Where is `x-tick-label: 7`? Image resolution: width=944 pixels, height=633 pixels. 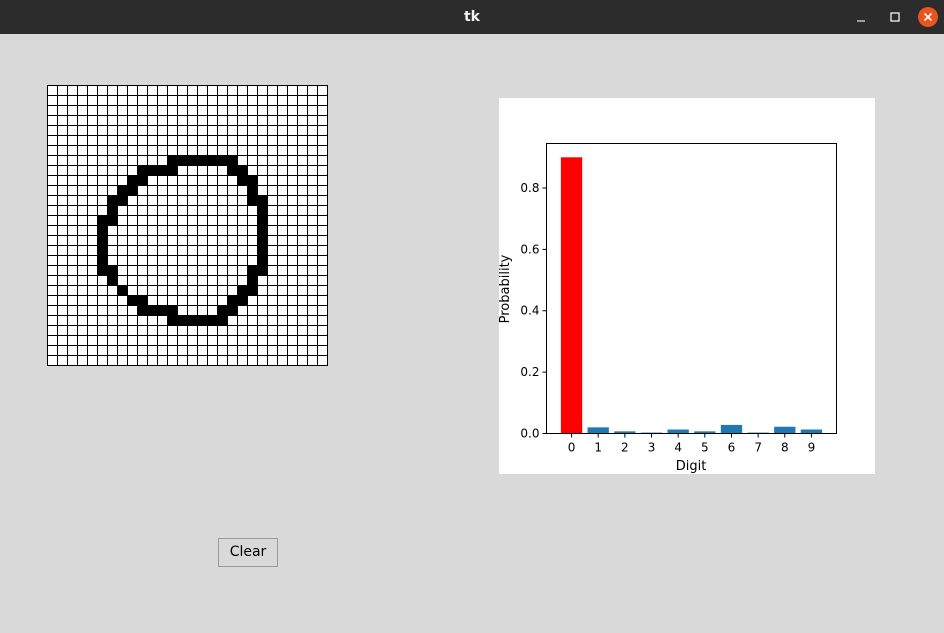 x-tick-label: 7 is located at coordinates (758, 448).